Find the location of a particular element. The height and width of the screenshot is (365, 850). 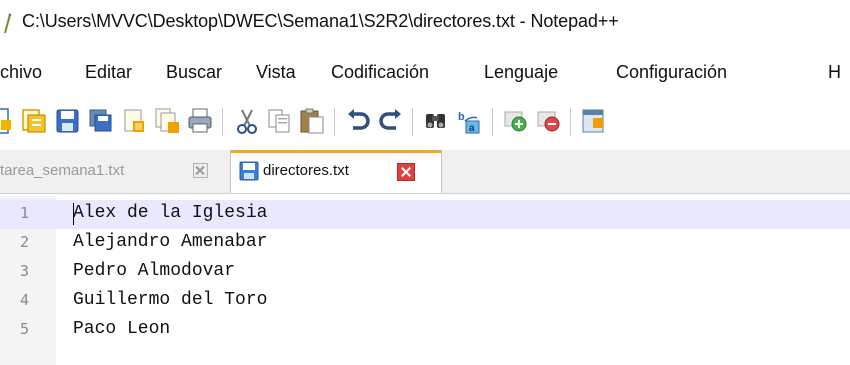

cut-icon is located at coordinates (246, 121).